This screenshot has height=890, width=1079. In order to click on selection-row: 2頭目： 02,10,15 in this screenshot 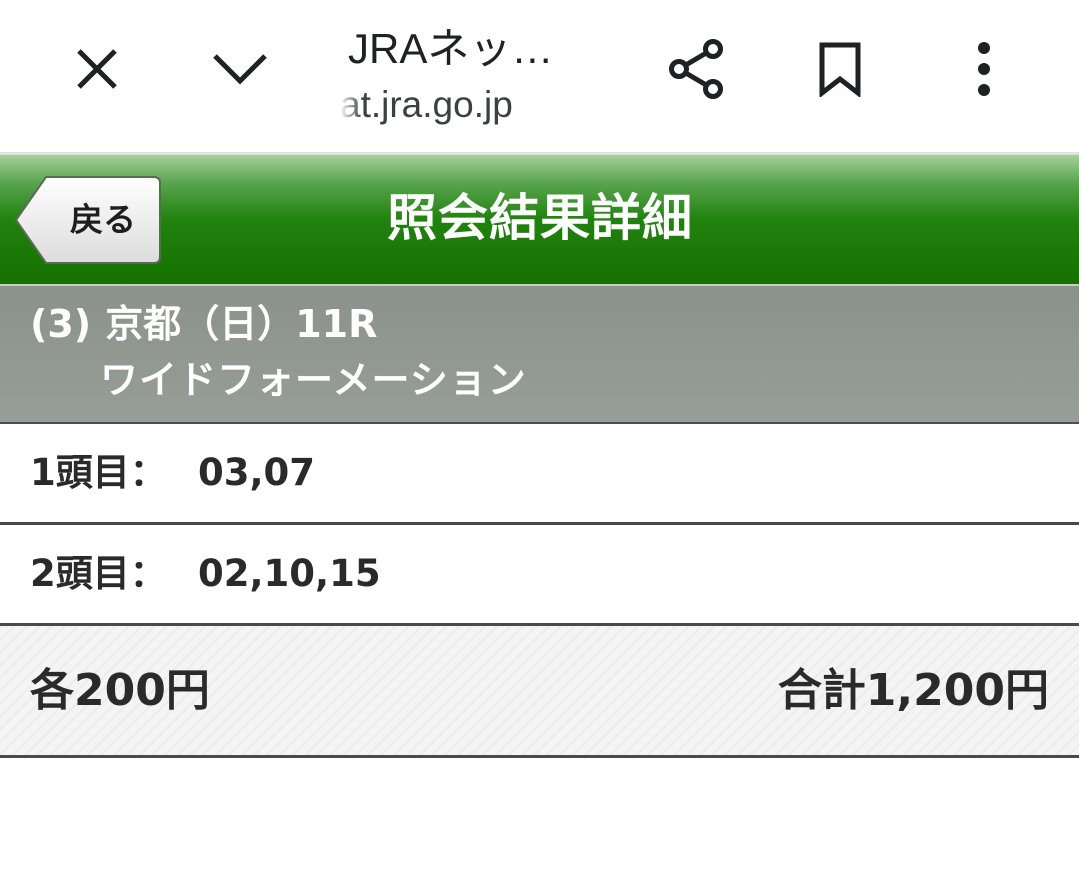, I will do `click(539, 575)`.